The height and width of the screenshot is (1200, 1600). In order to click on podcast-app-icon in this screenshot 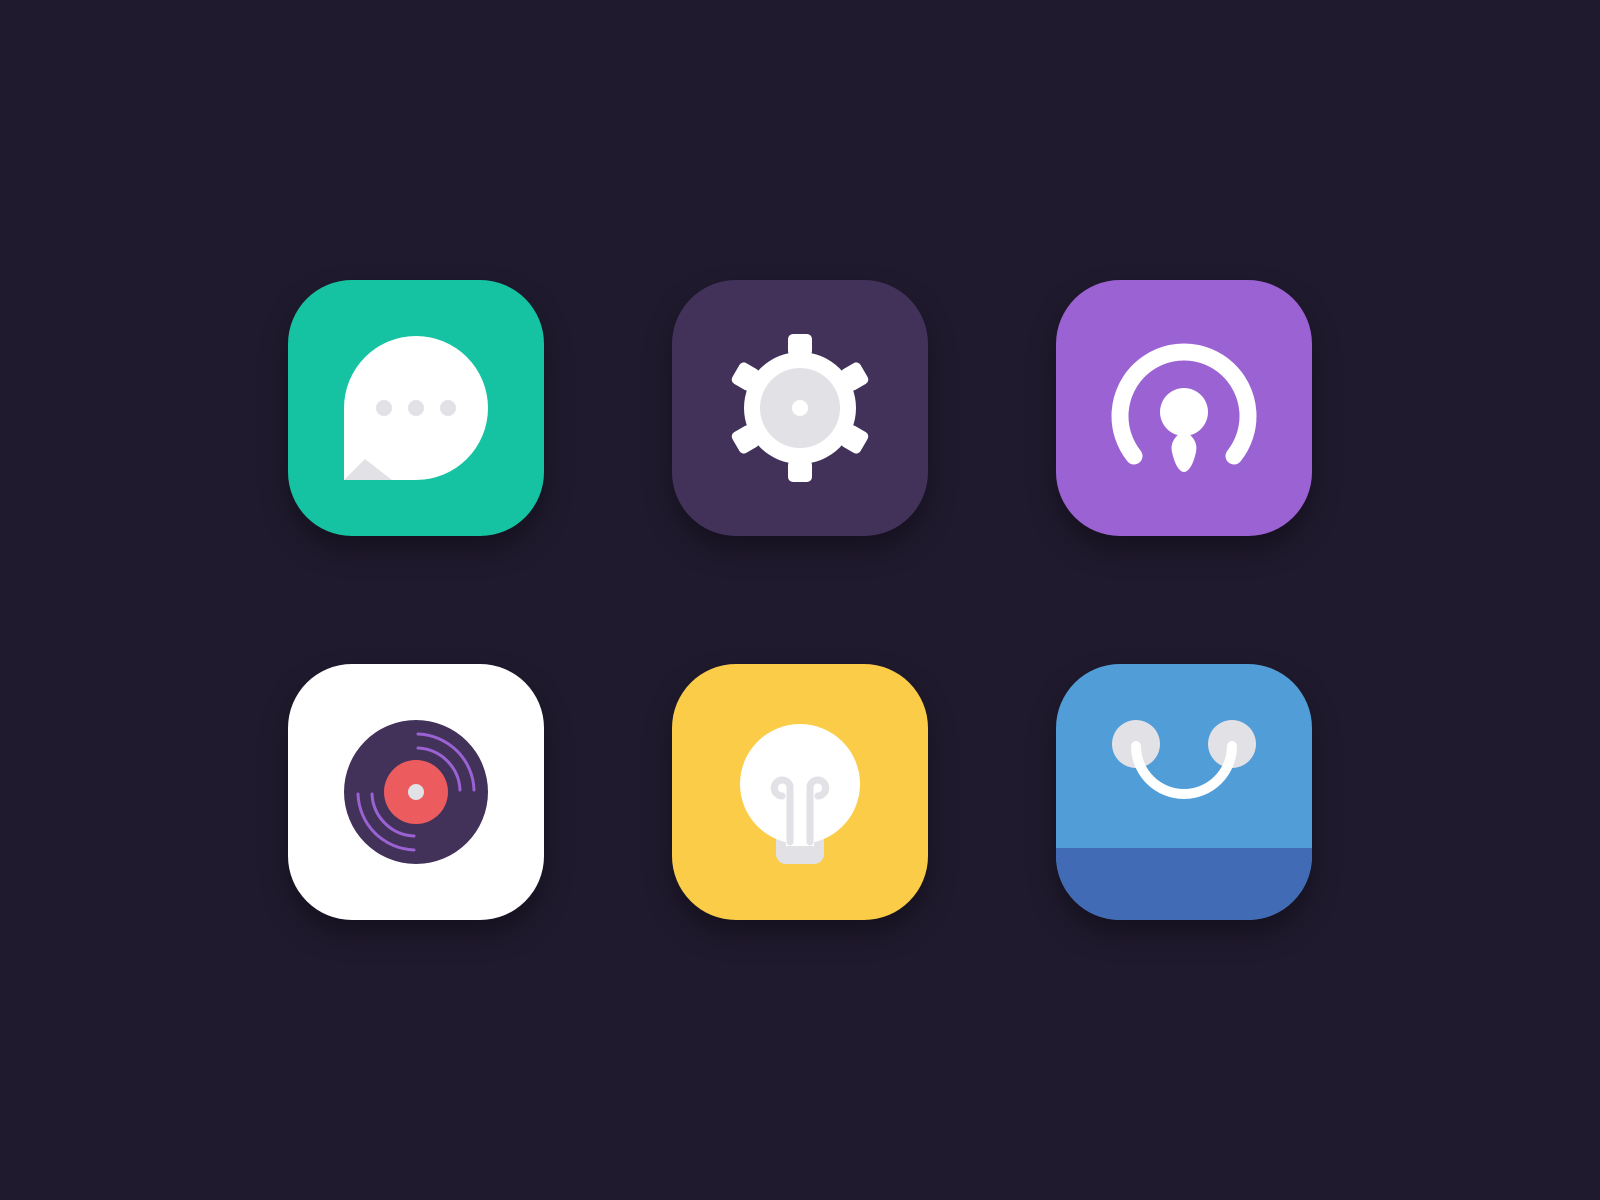, I will do `click(1184, 408)`.